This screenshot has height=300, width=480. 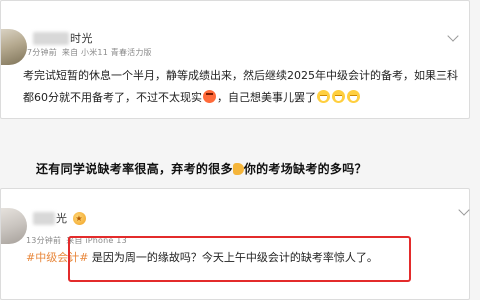 I want to click on angry-face-emoji-icon, so click(x=209, y=96).